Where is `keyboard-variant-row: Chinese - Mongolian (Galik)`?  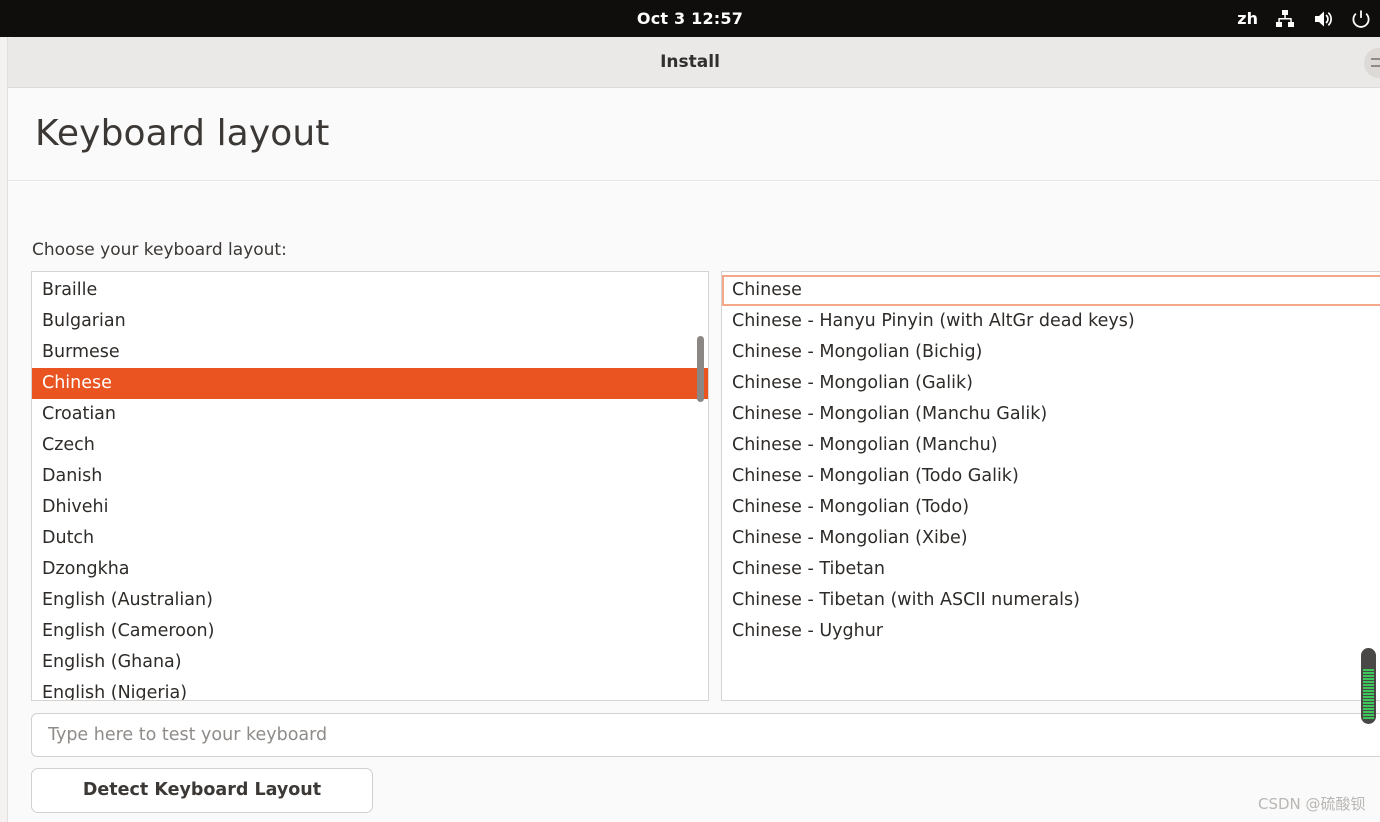 keyboard-variant-row: Chinese - Mongolian (Galik) is located at coordinates (1051, 383).